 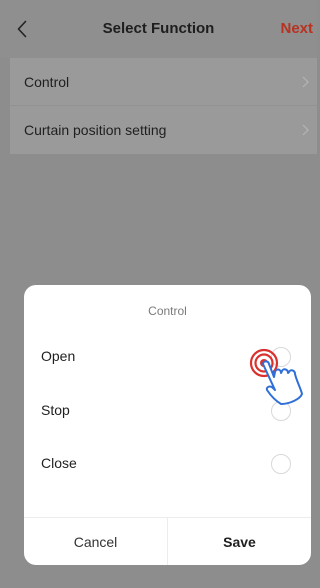 I want to click on list-item-curtain-position-setting: Curtain position setting, so click(x=163, y=130).